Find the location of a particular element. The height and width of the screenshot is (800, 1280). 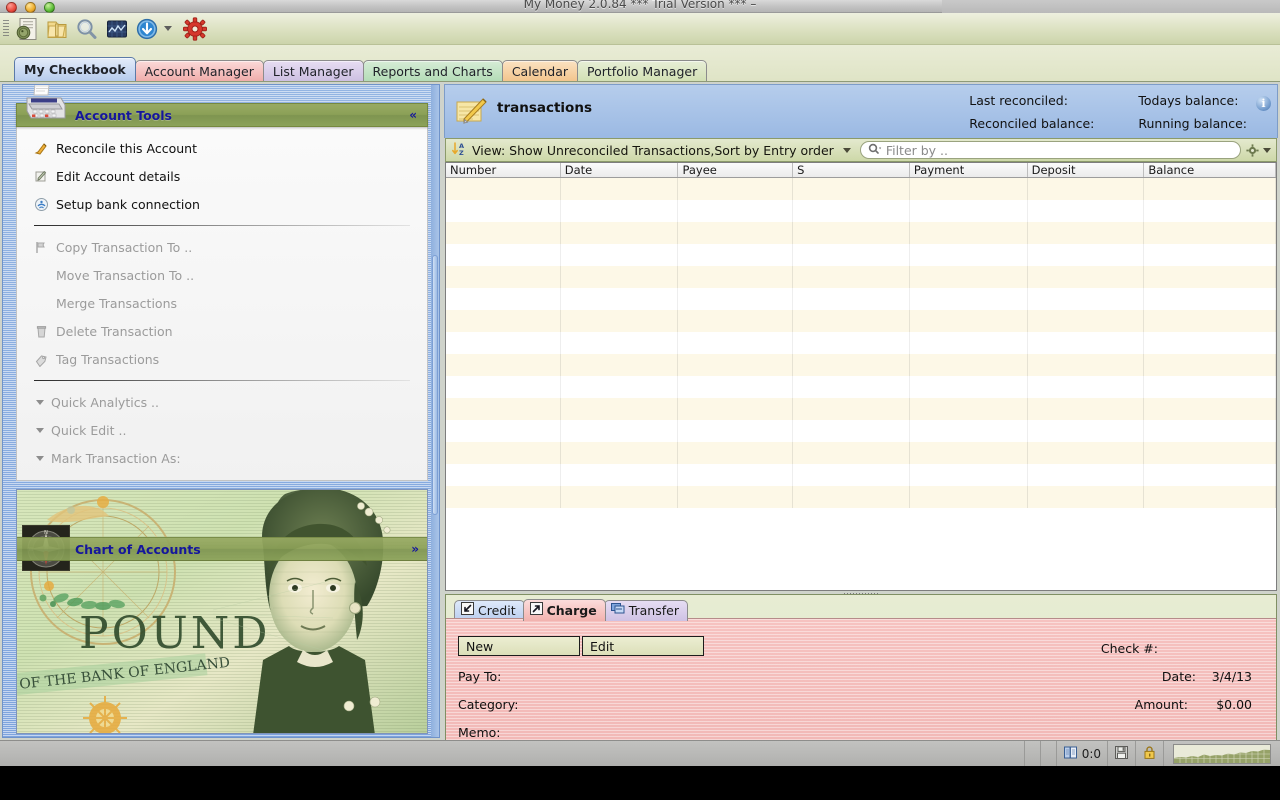

menu-item-quick-analytics: Quick Analytics .. is located at coordinates (222, 402).